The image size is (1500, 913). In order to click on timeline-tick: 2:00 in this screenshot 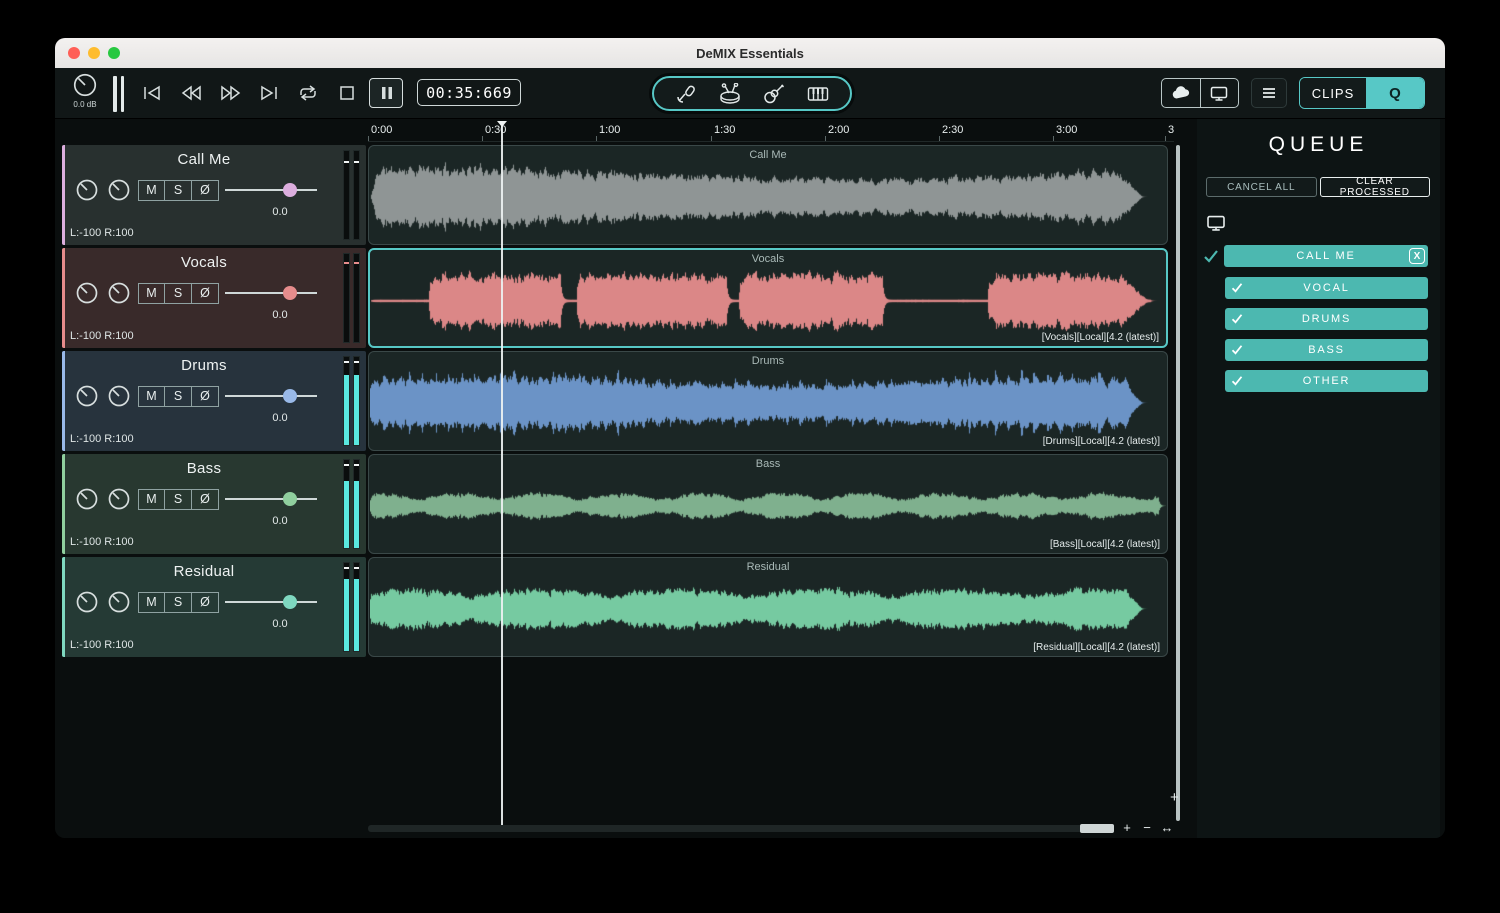, I will do `click(839, 130)`.